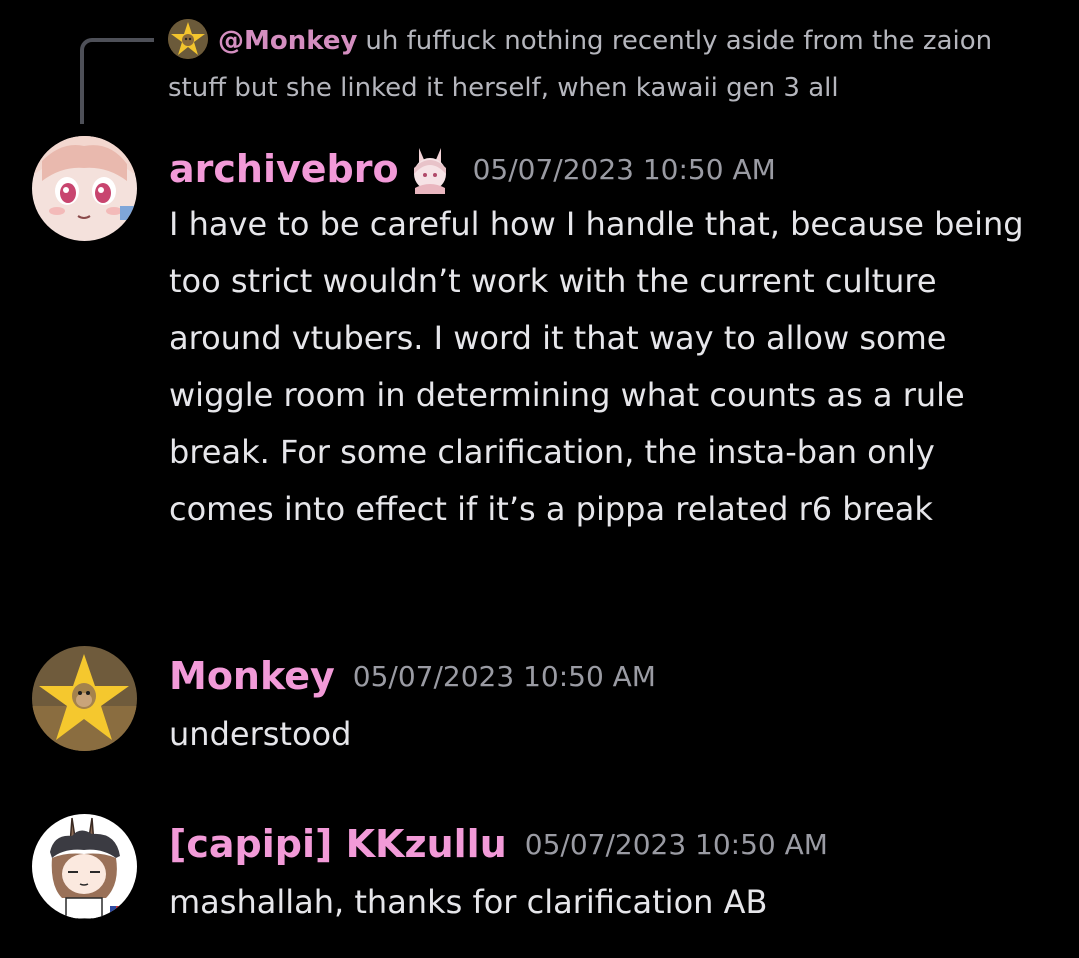 This screenshot has height=958, width=1079. I want to click on message-header: [capipi] KKzullu 05/07/2023 10:50 AM, so click(498, 844).